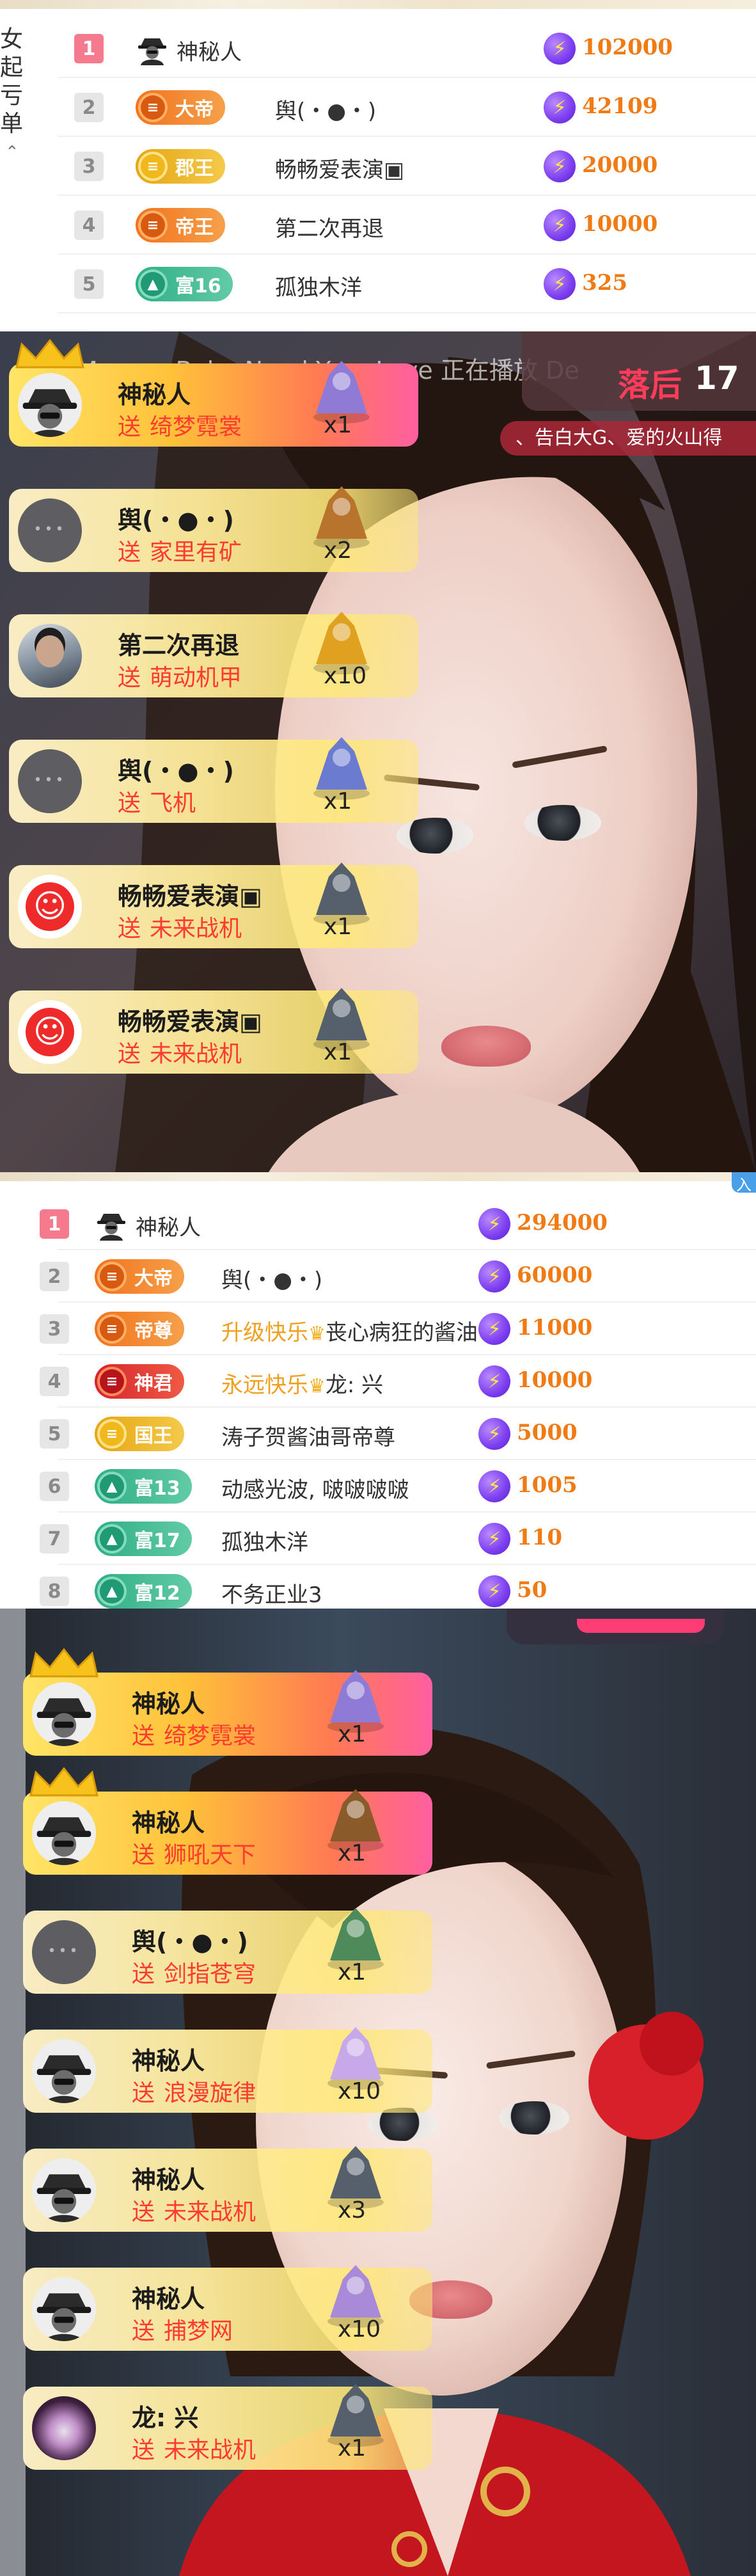 The image size is (756, 2576). I want to click on user-name: 动感光波, 啵啵啵啵, so click(315, 1488).